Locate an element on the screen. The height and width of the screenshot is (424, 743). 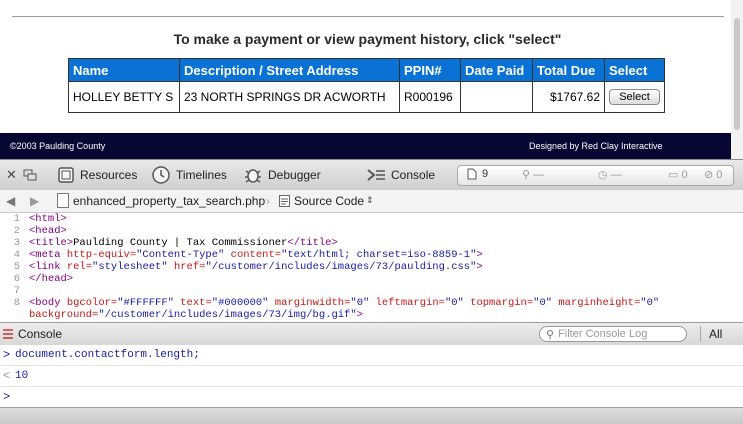
console-entry-text: document.contactform.length; is located at coordinates (107, 355).